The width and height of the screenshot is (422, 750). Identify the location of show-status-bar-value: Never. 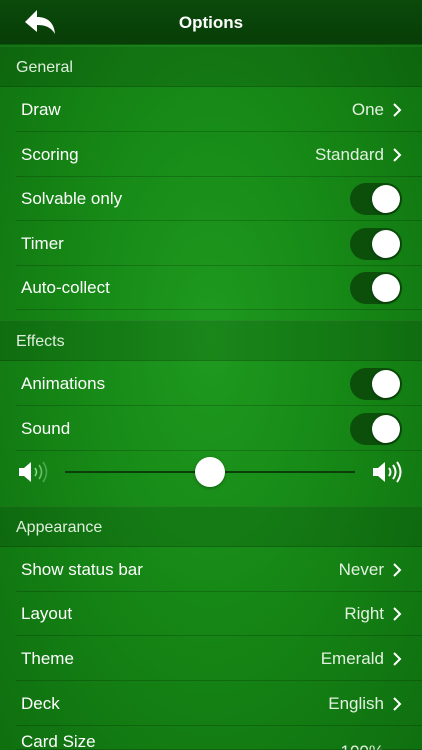
(361, 569).